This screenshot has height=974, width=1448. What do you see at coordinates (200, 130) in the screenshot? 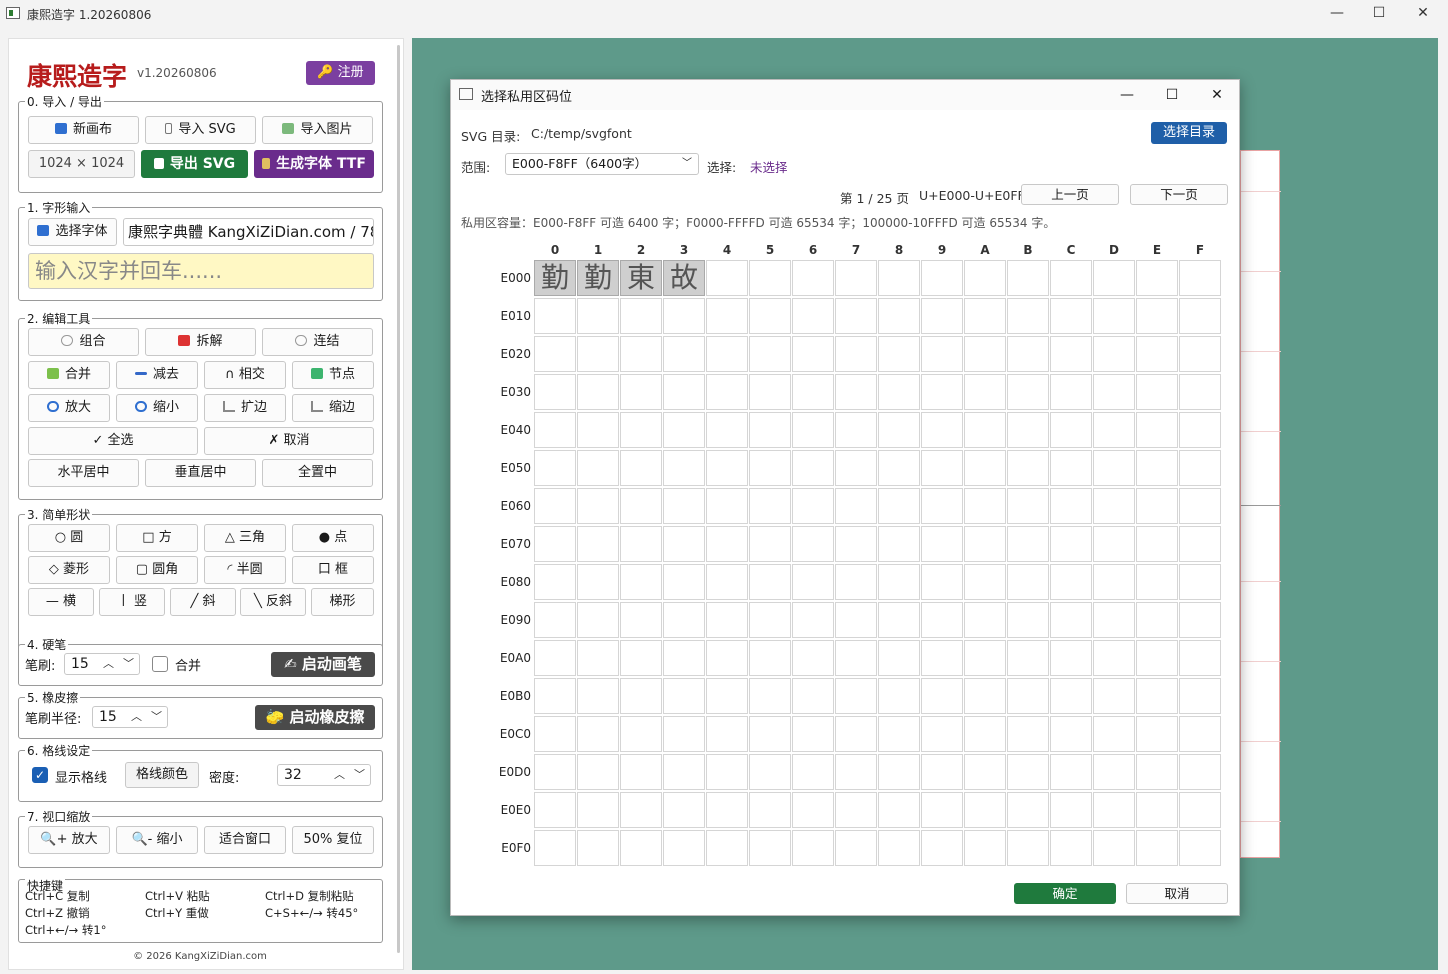
I see `import-svg-button: 导入 SVG` at bounding box center [200, 130].